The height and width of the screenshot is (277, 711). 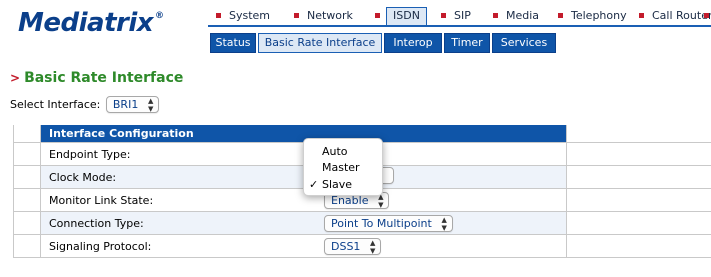 I want to click on tab-status: Status, so click(x=233, y=43).